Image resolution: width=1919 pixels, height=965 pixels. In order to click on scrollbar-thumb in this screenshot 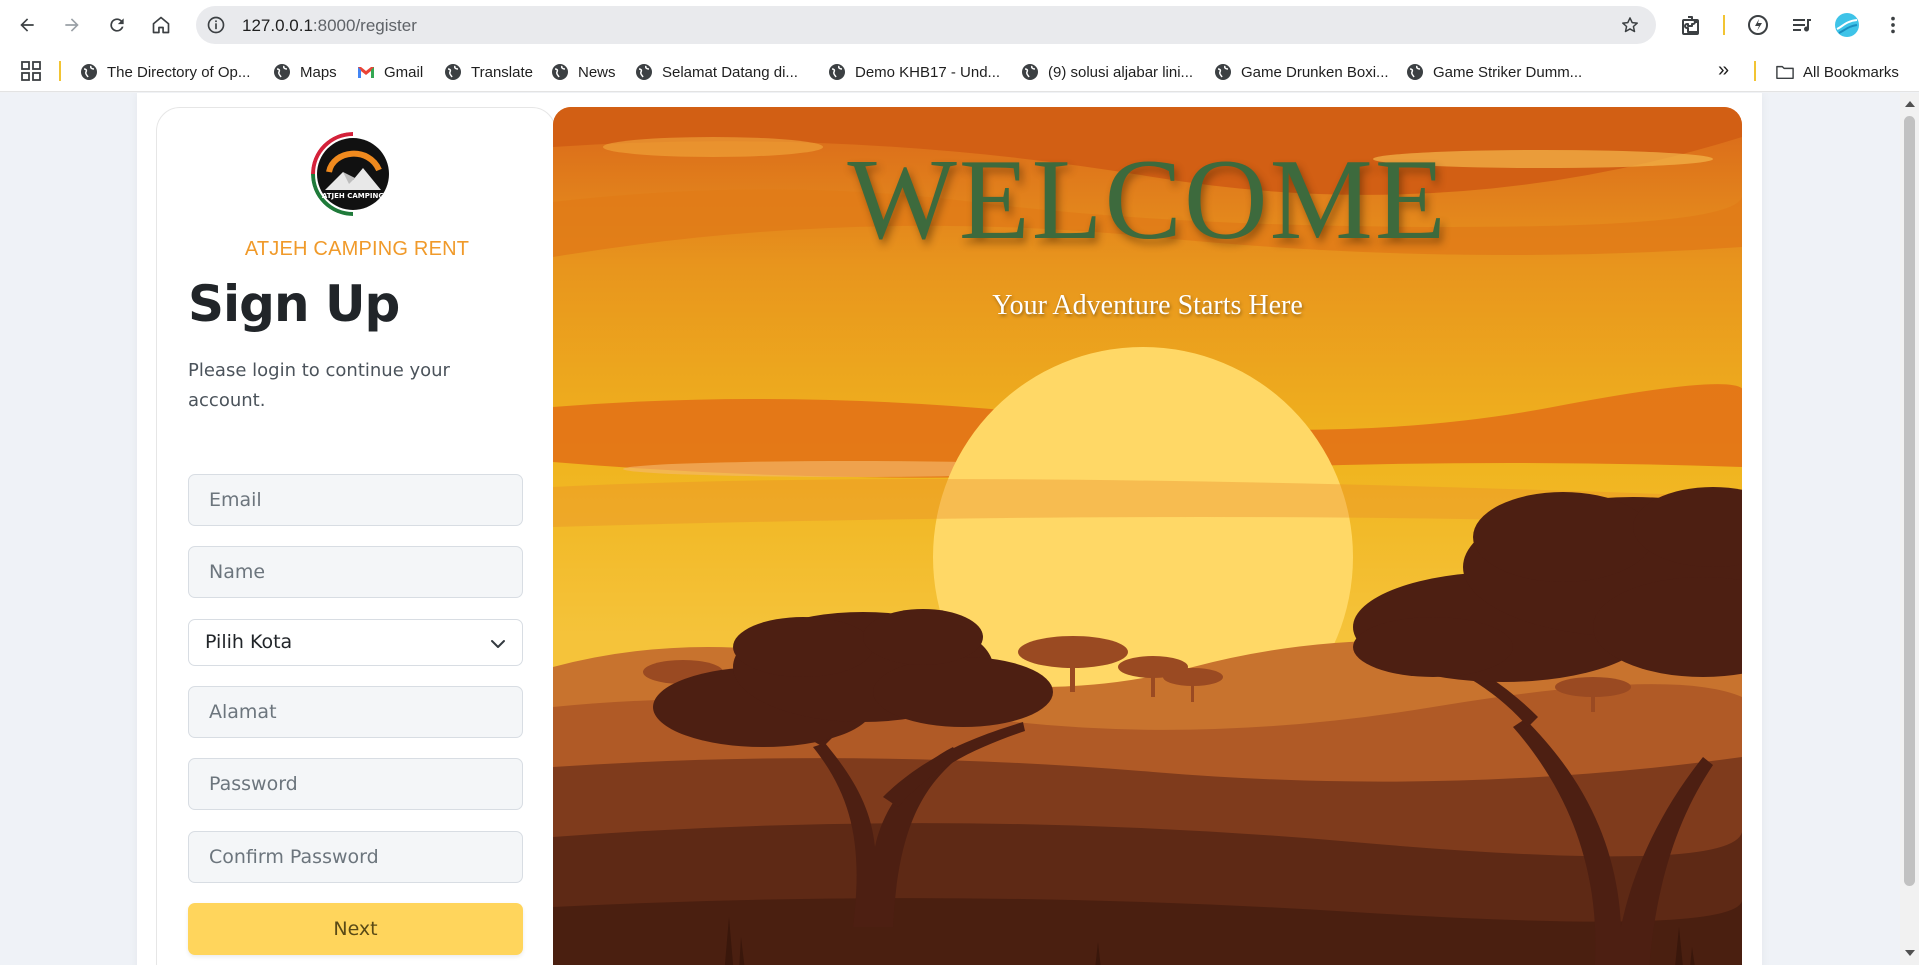, I will do `click(1909, 501)`.